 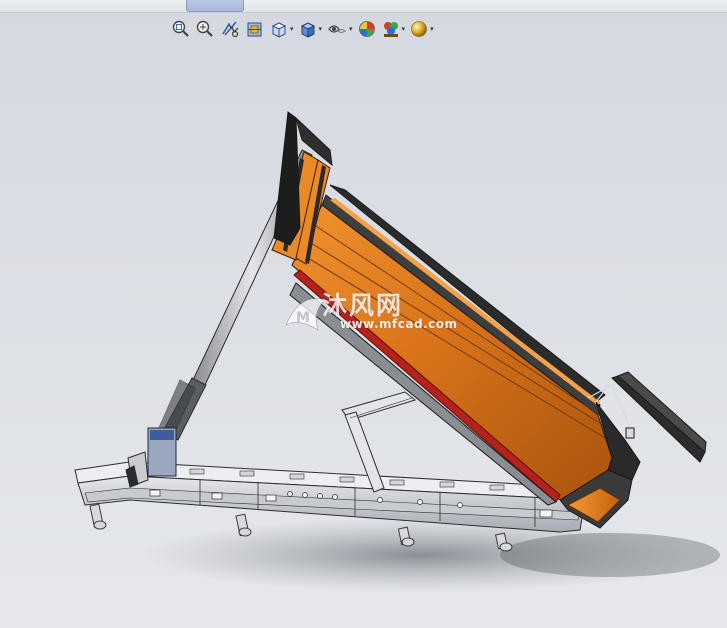 What do you see at coordinates (363, 6) in the screenshot?
I see `window-top-strip` at bounding box center [363, 6].